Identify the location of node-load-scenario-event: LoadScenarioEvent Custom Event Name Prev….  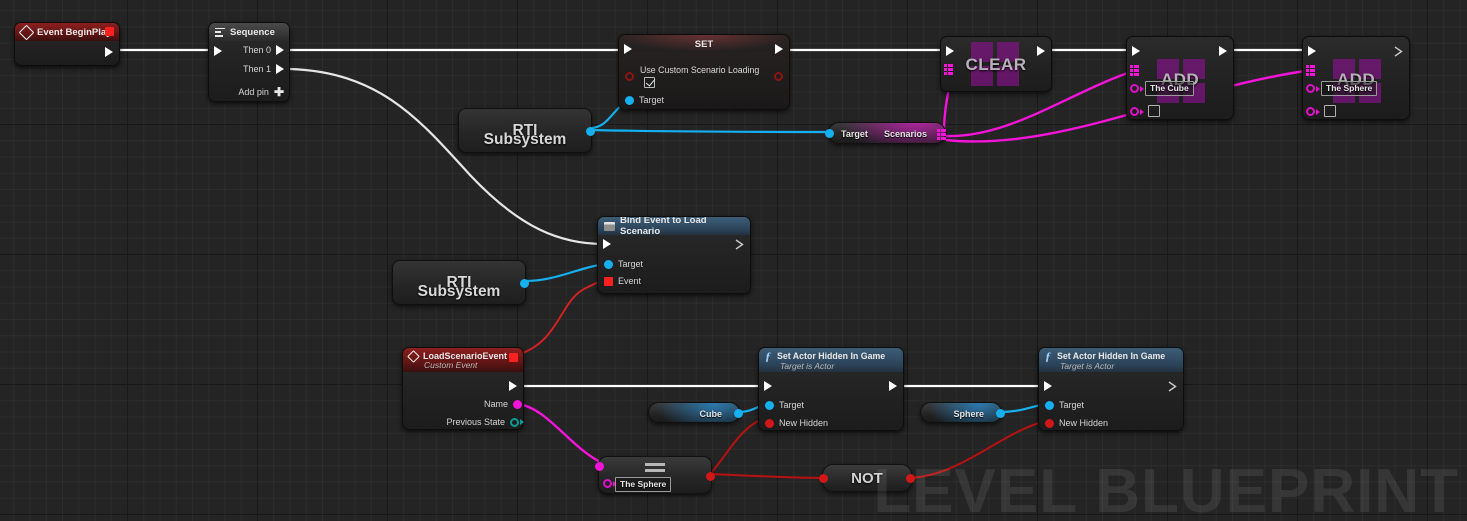
(463, 388).